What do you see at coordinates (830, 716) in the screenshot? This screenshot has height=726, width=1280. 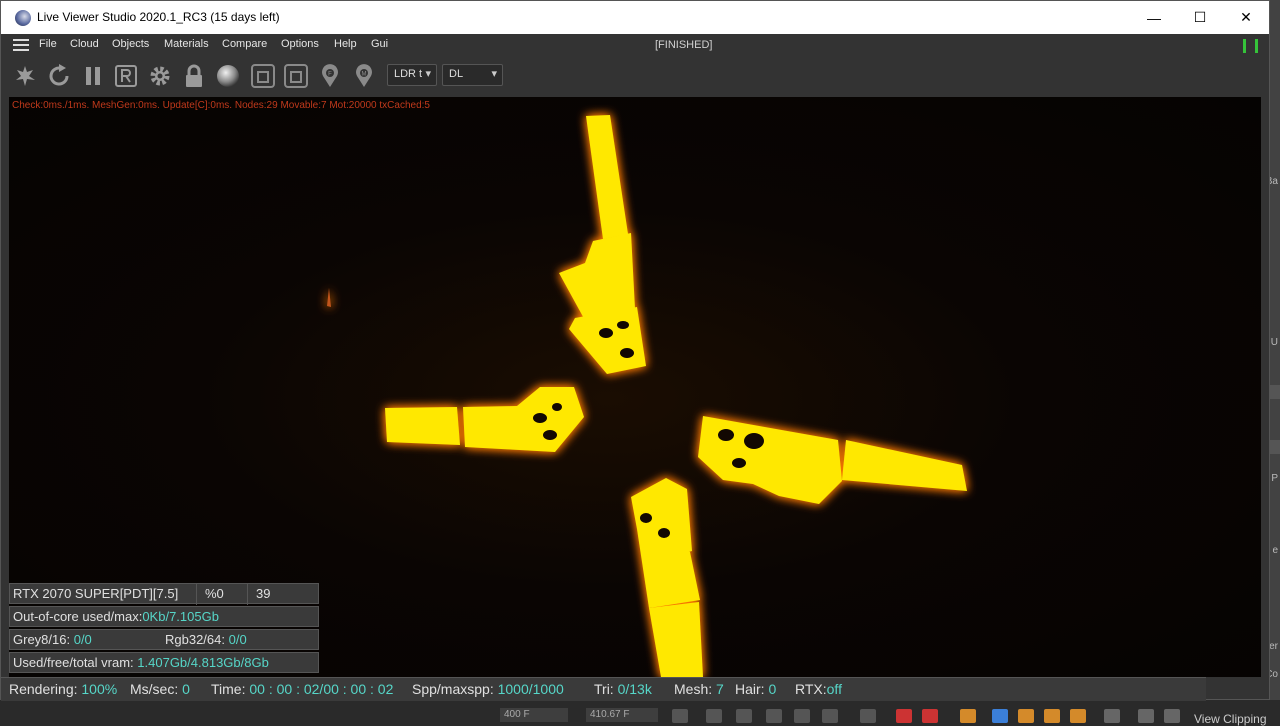 I see `go-end-icon` at bounding box center [830, 716].